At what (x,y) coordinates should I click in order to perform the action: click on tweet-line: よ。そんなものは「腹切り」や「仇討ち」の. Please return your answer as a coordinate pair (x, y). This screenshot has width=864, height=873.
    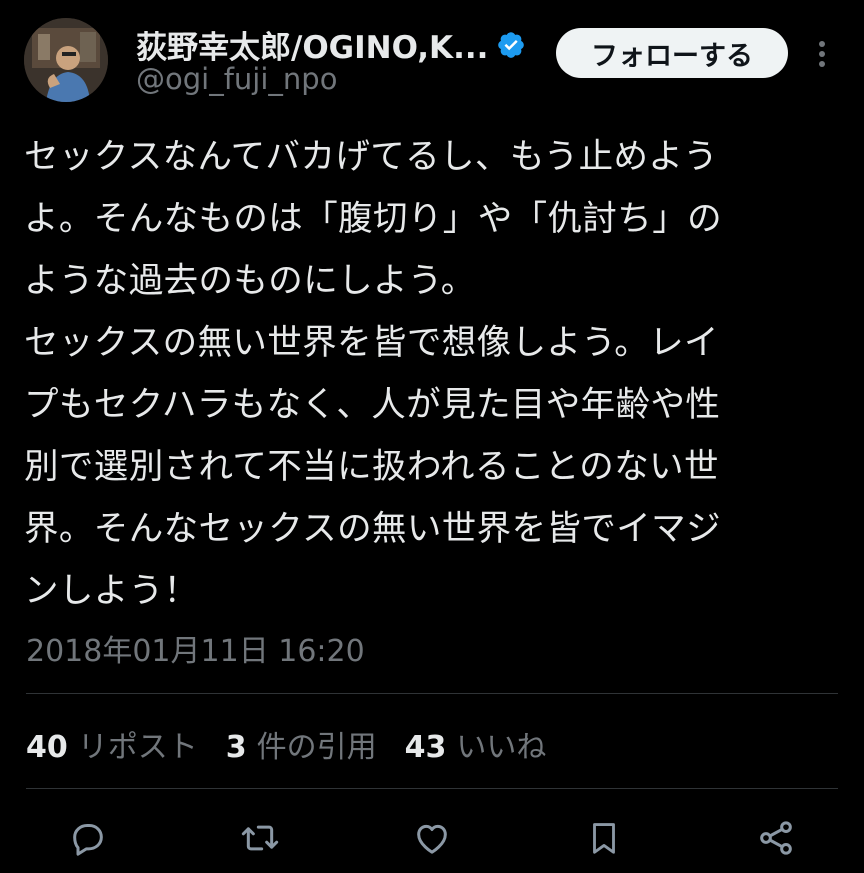
    Looking at the image, I should click on (373, 219).